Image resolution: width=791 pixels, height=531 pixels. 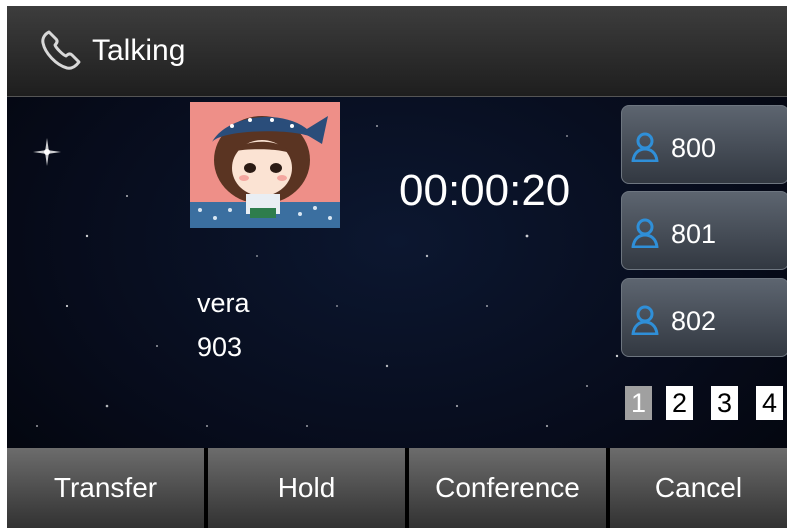 What do you see at coordinates (679, 403) in the screenshot?
I see `page-2: 2` at bounding box center [679, 403].